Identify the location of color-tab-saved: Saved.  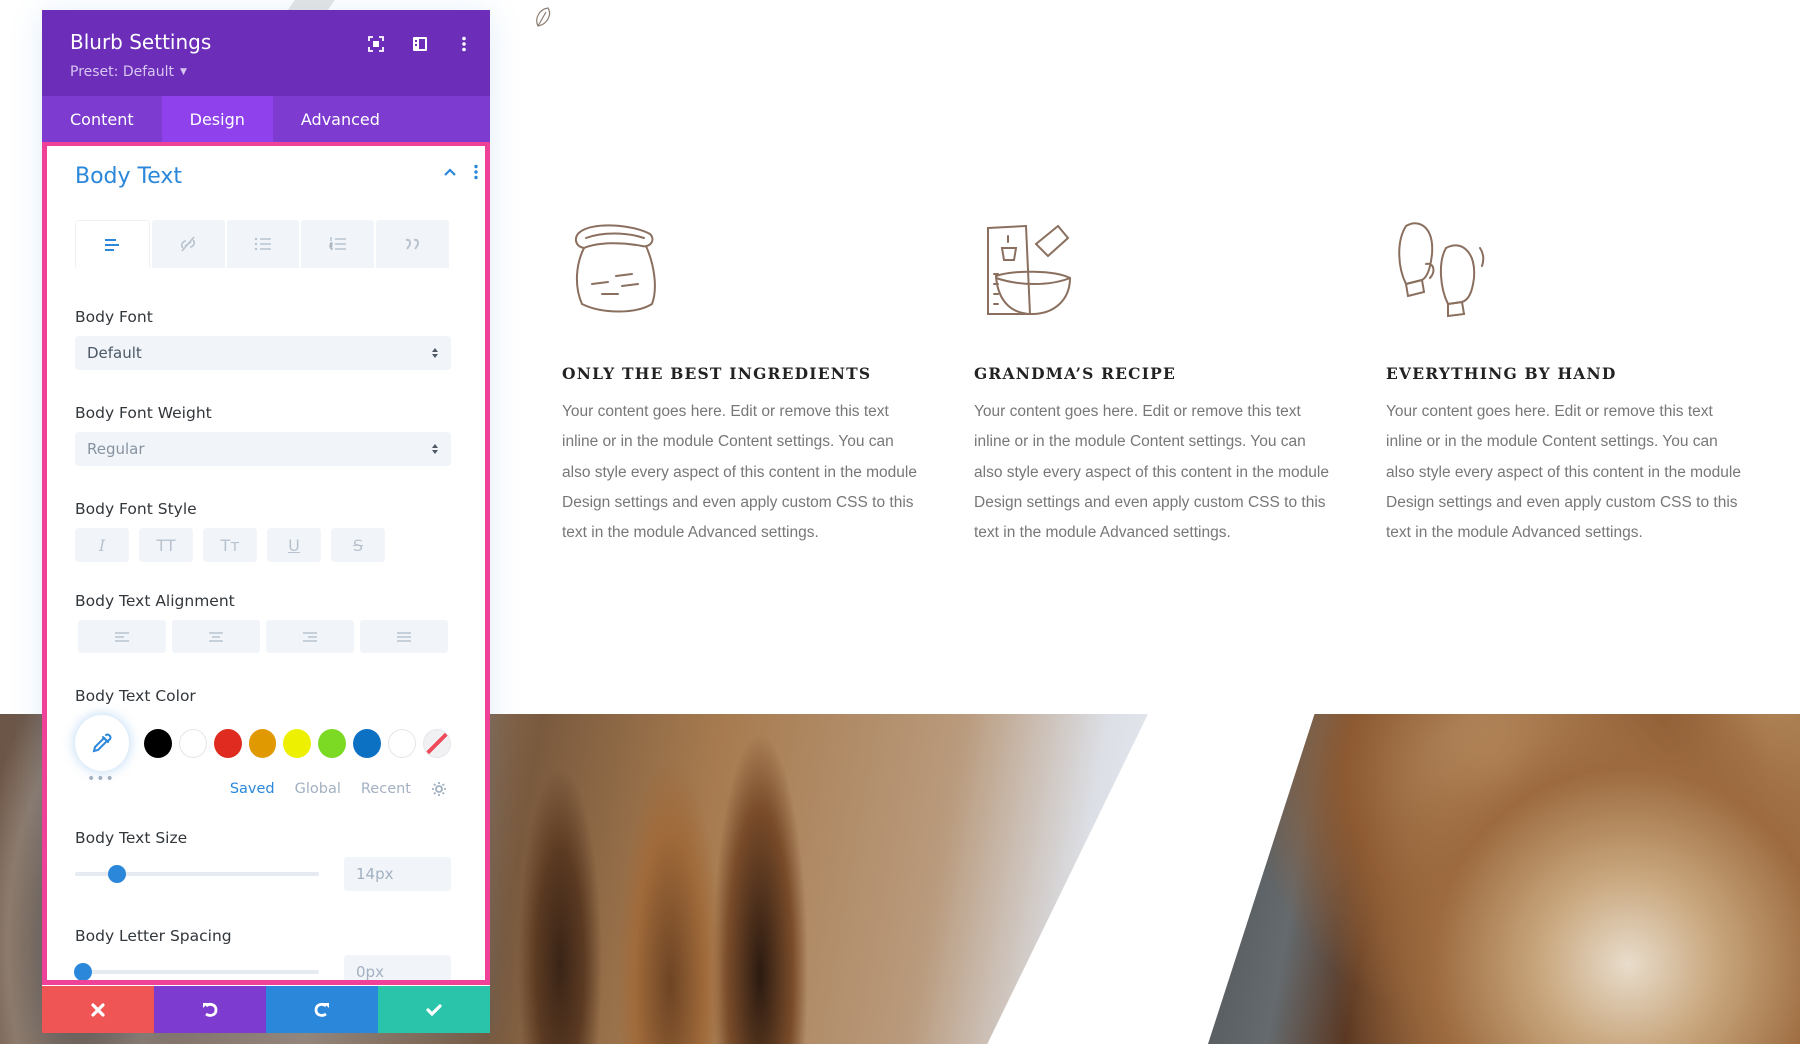
(252, 789).